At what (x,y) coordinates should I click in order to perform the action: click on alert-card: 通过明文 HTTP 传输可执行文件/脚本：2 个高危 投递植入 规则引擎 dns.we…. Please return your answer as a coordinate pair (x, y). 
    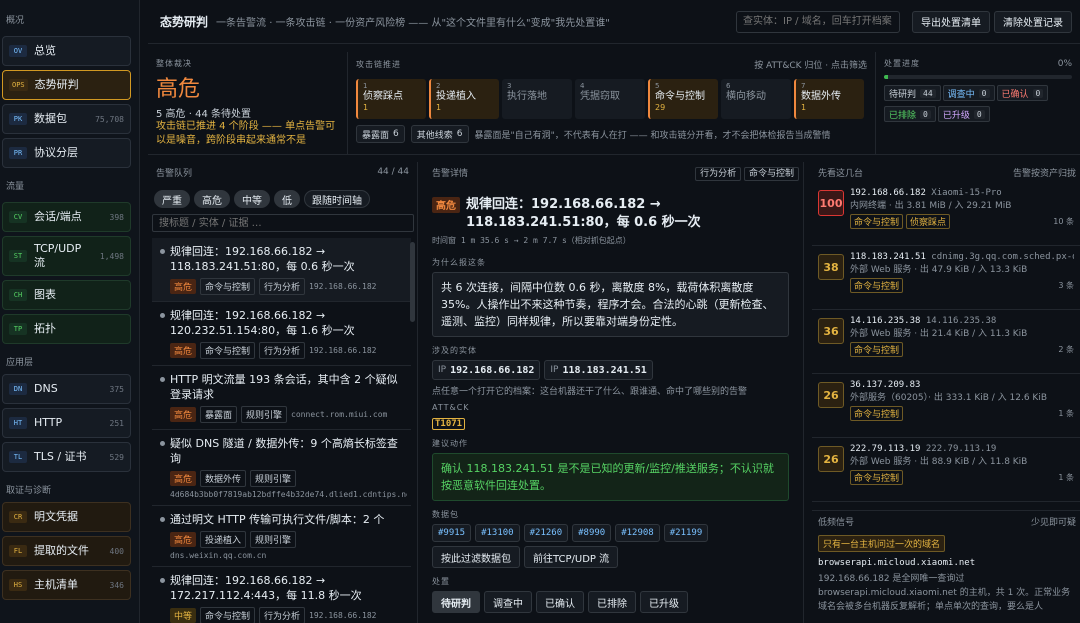
    Looking at the image, I should click on (281, 536).